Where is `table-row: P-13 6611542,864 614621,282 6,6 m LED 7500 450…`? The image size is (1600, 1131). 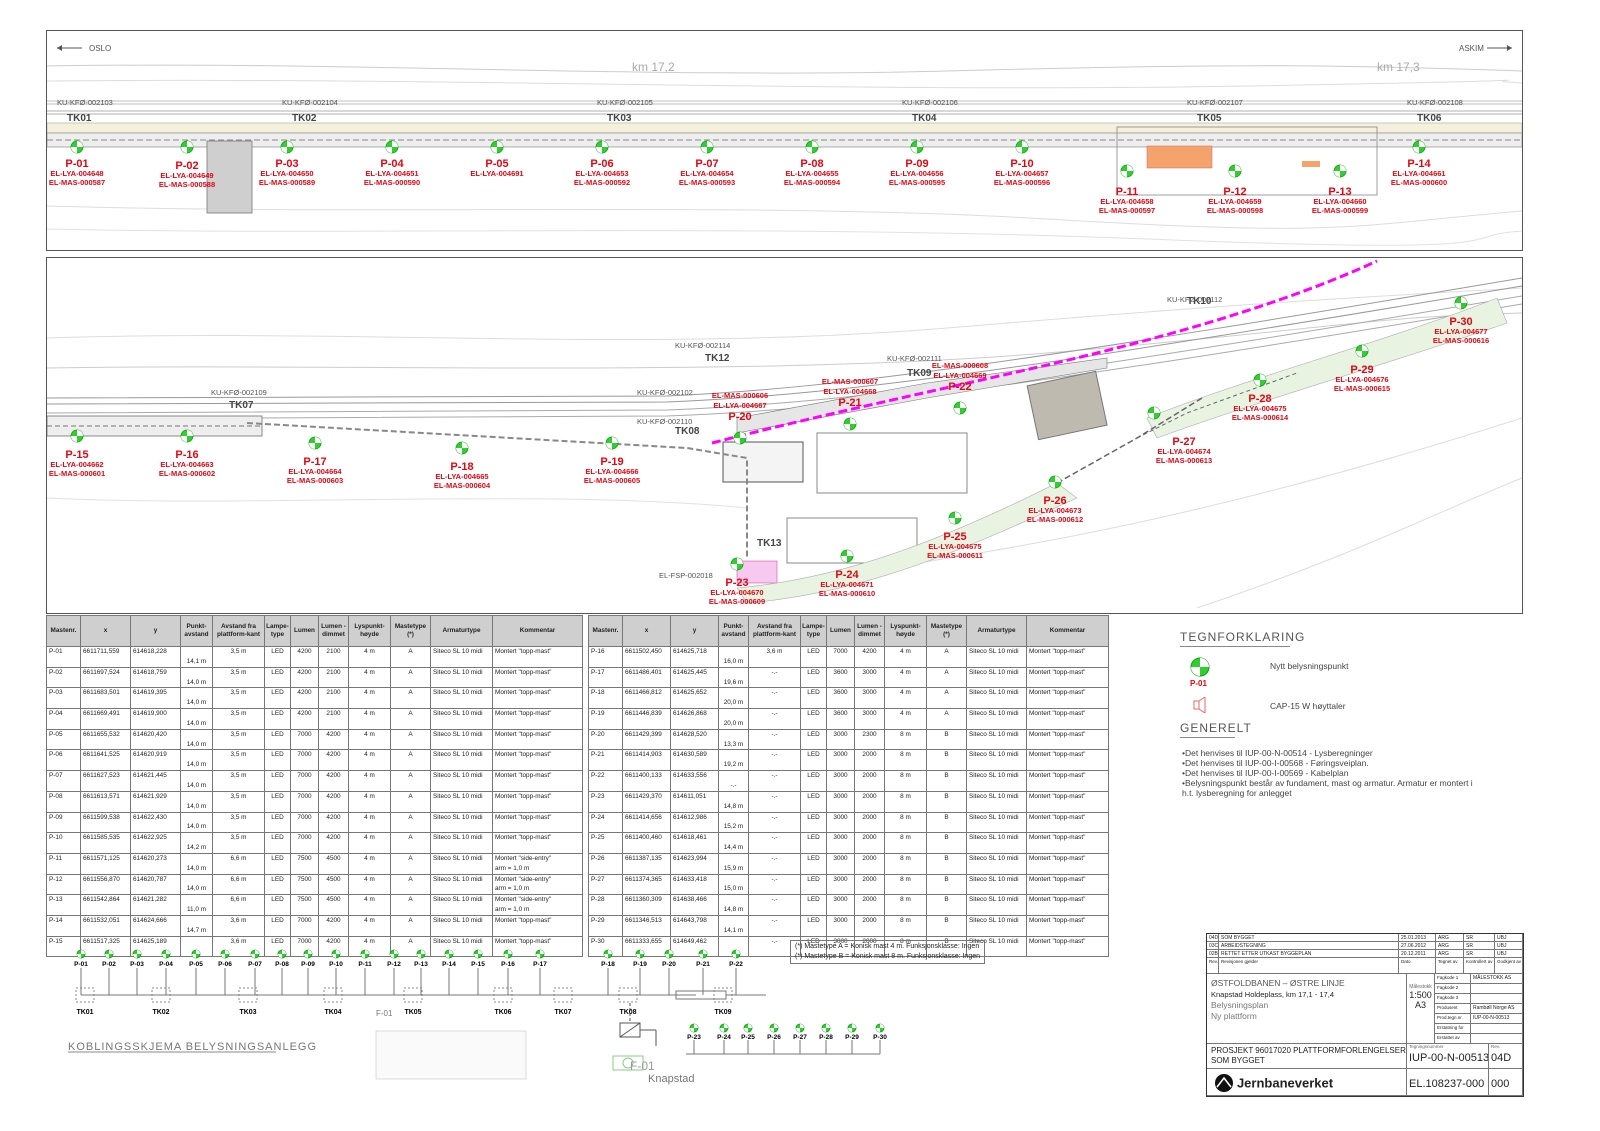 table-row: P-13 6611542,864 614621,282 6,6 m LED 7500 450… is located at coordinates (314, 900).